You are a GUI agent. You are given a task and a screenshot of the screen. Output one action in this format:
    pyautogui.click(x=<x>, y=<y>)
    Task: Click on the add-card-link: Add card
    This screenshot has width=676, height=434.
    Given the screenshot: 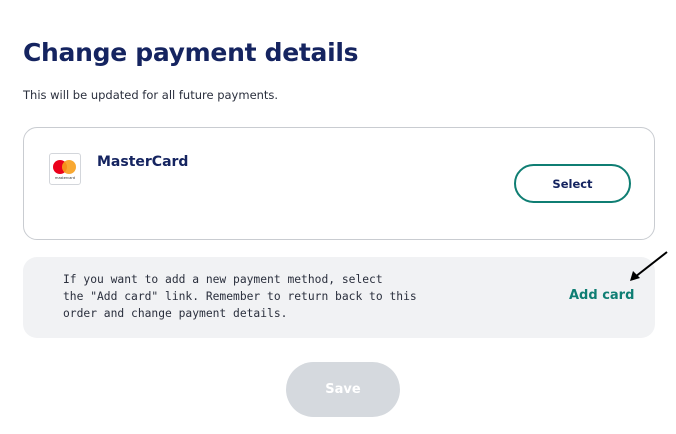 What is the action you would take?
    pyautogui.click(x=601, y=295)
    